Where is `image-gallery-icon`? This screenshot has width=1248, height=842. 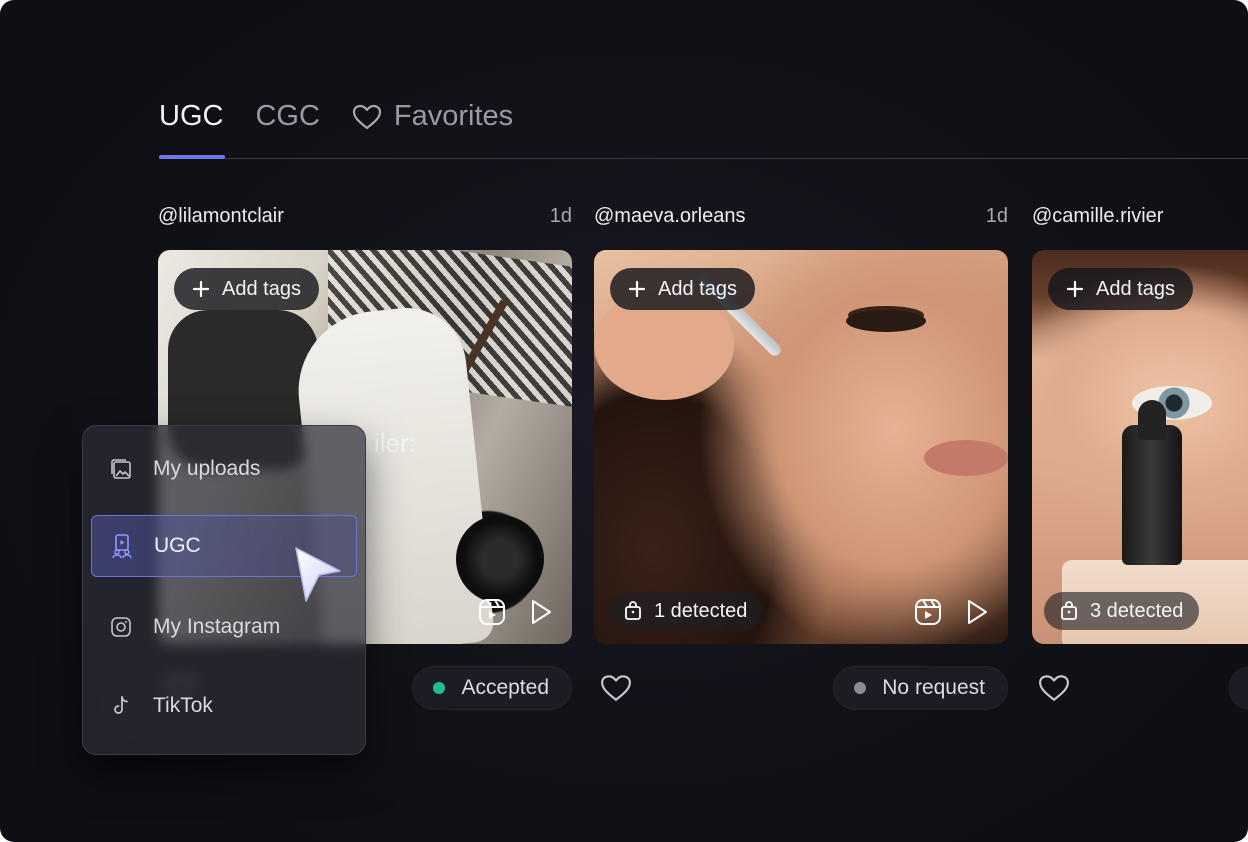 image-gallery-icon is located at coordinates (121, 469).